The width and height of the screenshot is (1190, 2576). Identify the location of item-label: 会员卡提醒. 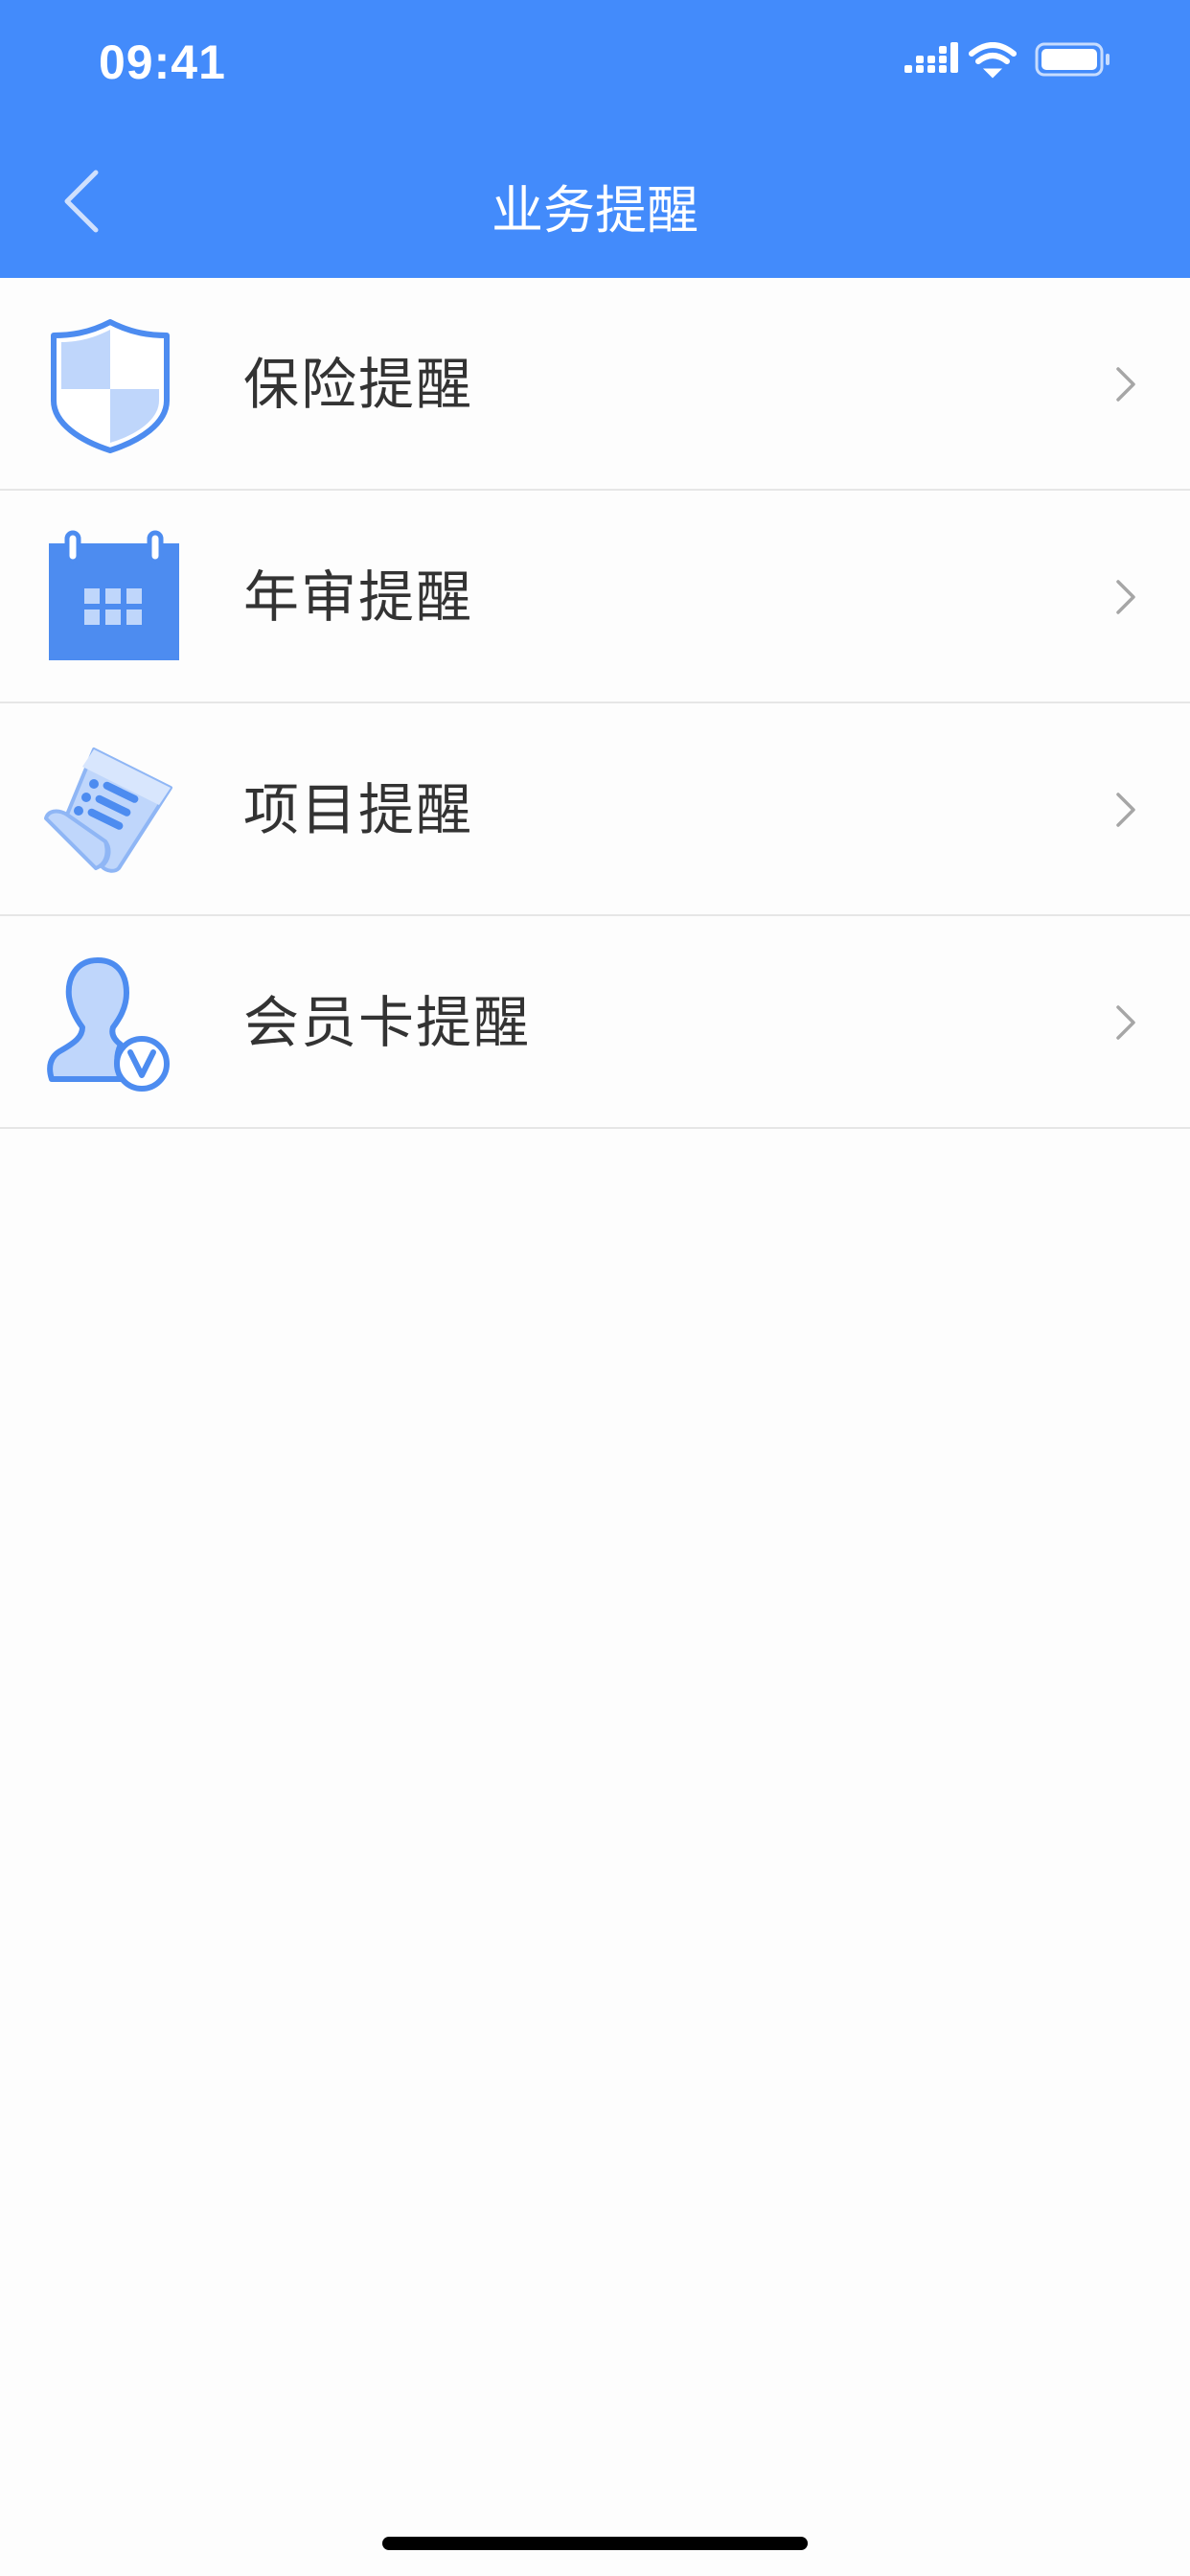
(388, 1023).